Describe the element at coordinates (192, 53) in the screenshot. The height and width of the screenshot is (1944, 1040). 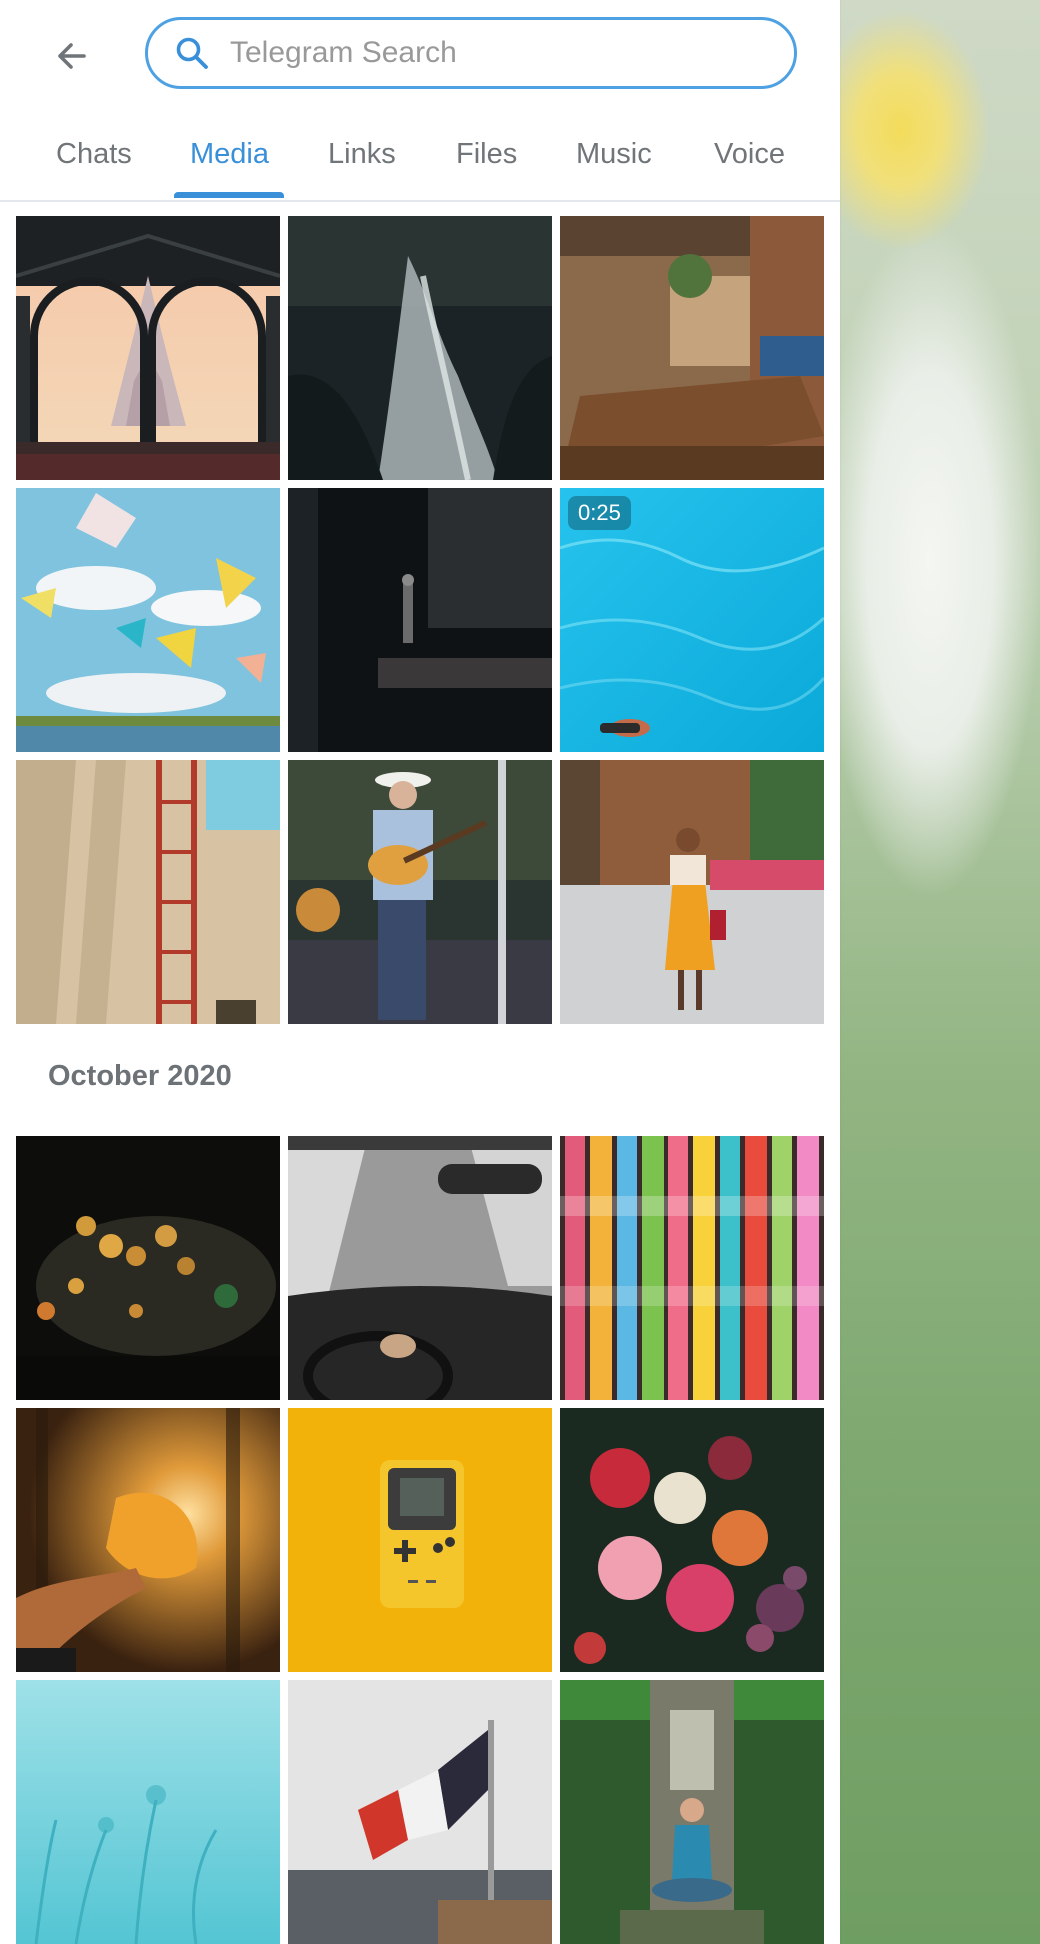
I see `search-icon` at that location.